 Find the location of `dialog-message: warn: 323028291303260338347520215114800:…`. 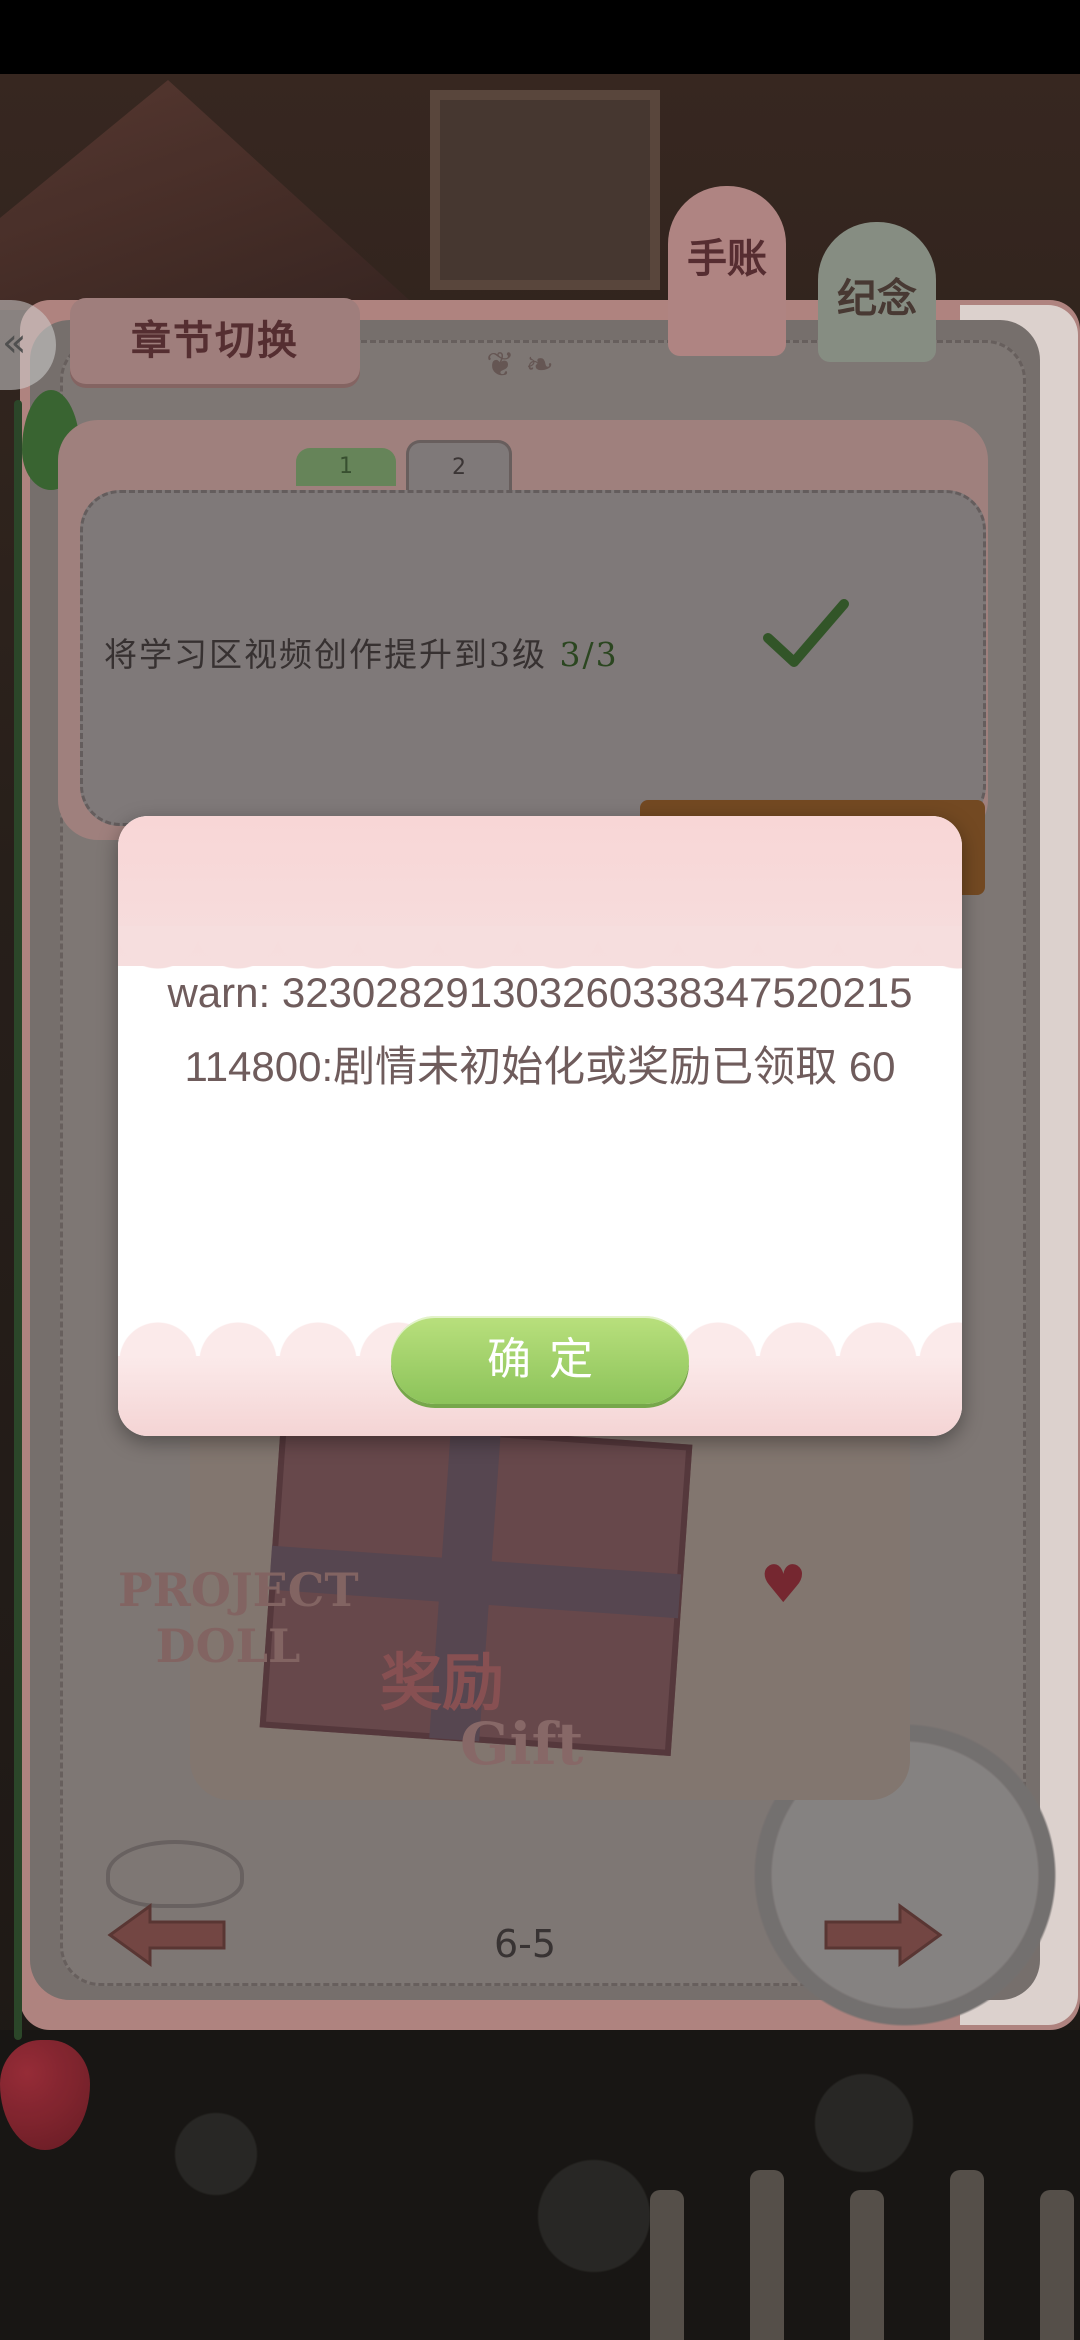

dialog-message: warn: 323028291303260338347520215114800:… is located at coordinates (540, 1029).